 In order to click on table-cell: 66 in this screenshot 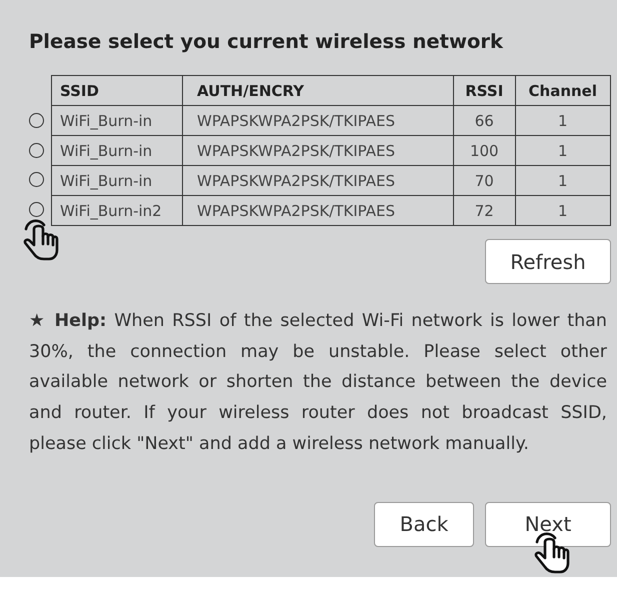, I will do `click(485, 121)`.